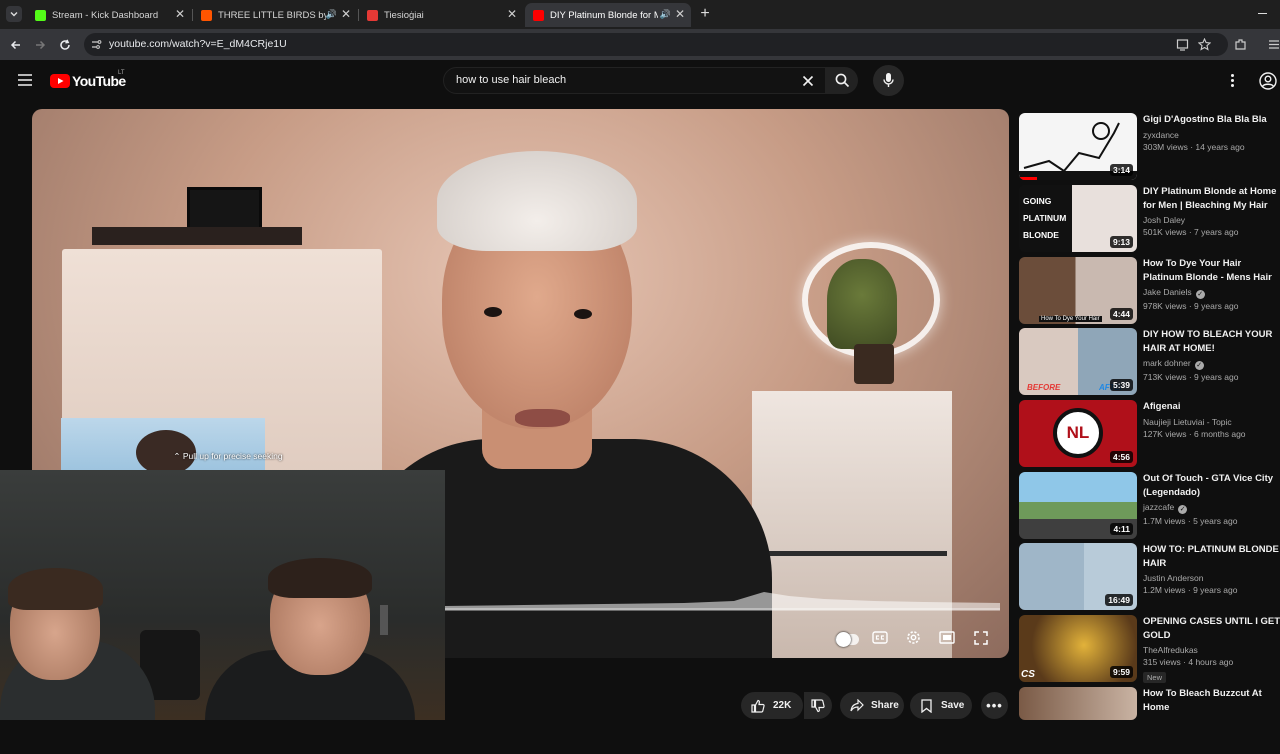 The height and width of the screenshot is (754, 1280). I want to click on channel-name: mark dohner, so click(1167, 363).